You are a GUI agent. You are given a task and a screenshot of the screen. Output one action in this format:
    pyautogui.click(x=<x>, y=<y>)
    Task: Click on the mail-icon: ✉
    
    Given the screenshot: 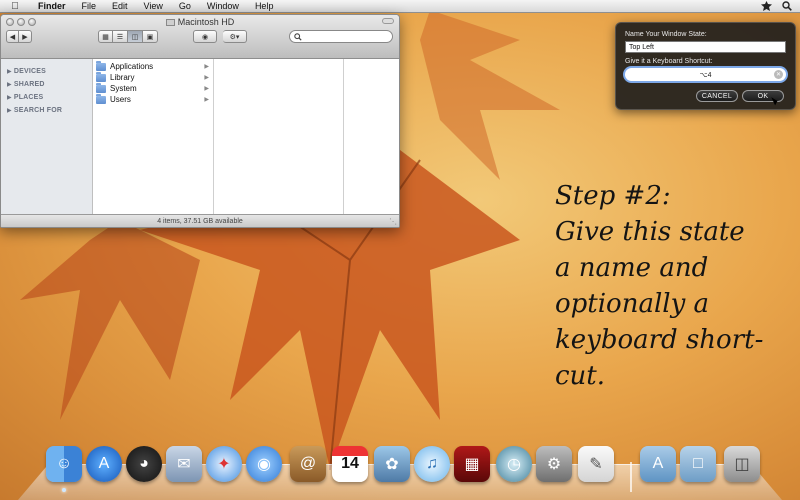 What is the action you would take?
    pyautogui.click(x=184, y=464)
    